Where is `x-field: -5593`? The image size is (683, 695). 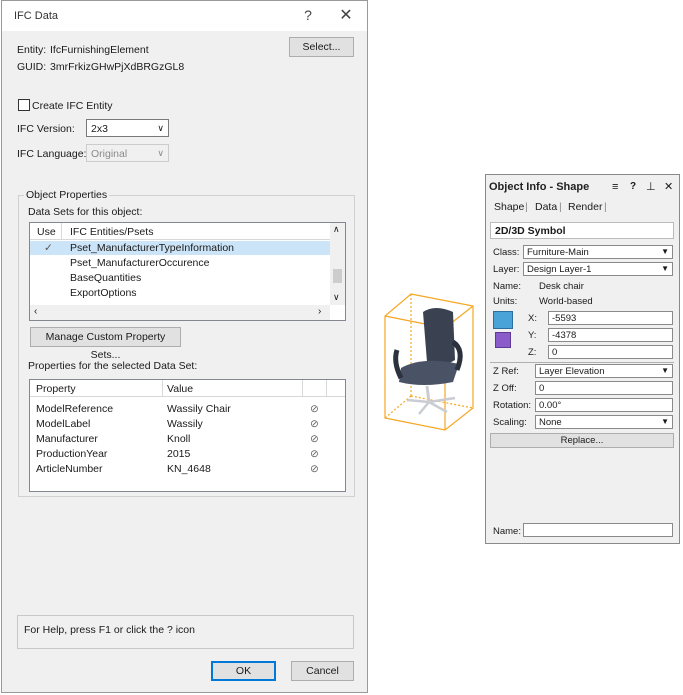 x-field: -5593 is located at coordinates (610, 318).